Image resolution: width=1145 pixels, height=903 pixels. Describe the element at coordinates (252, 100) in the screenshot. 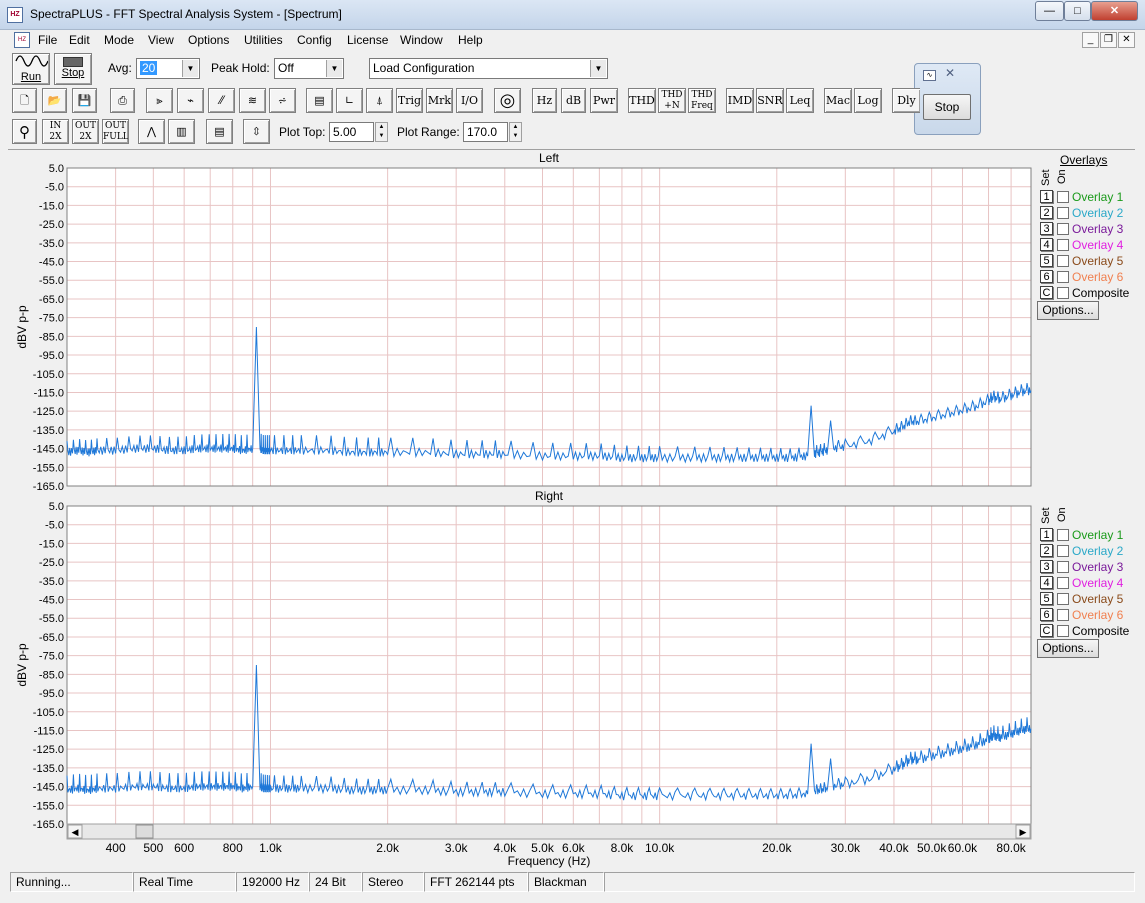

I see `spectrogram-icon: ≋` at that location.